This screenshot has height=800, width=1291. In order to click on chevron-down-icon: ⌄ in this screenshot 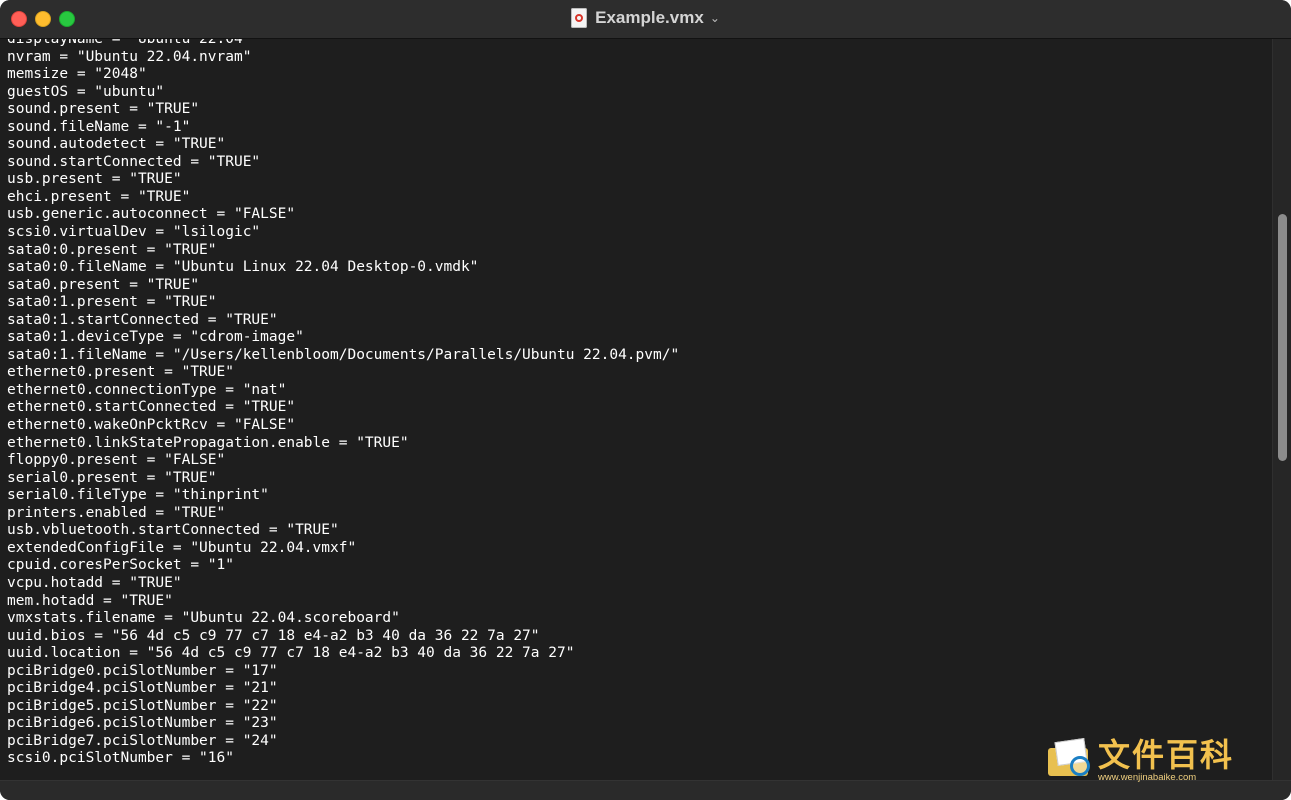, I will do `click(715, 18)`.